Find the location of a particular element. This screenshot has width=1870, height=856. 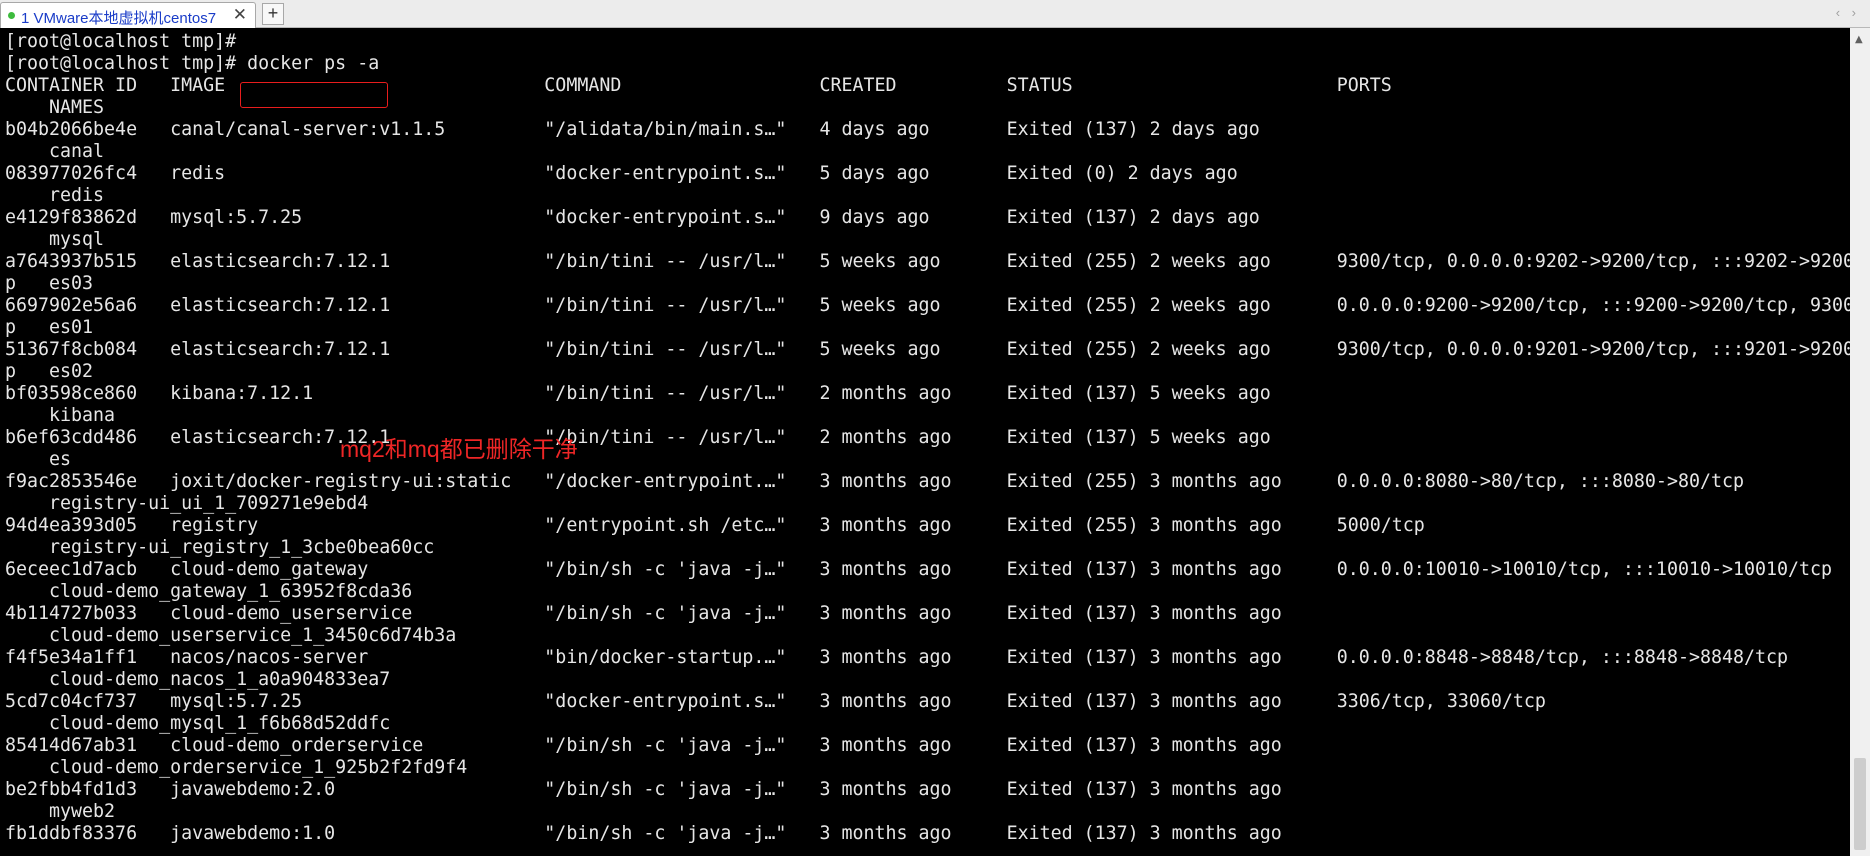

scroll-up-icon: ▲ is located at coordinates (1859, 39).